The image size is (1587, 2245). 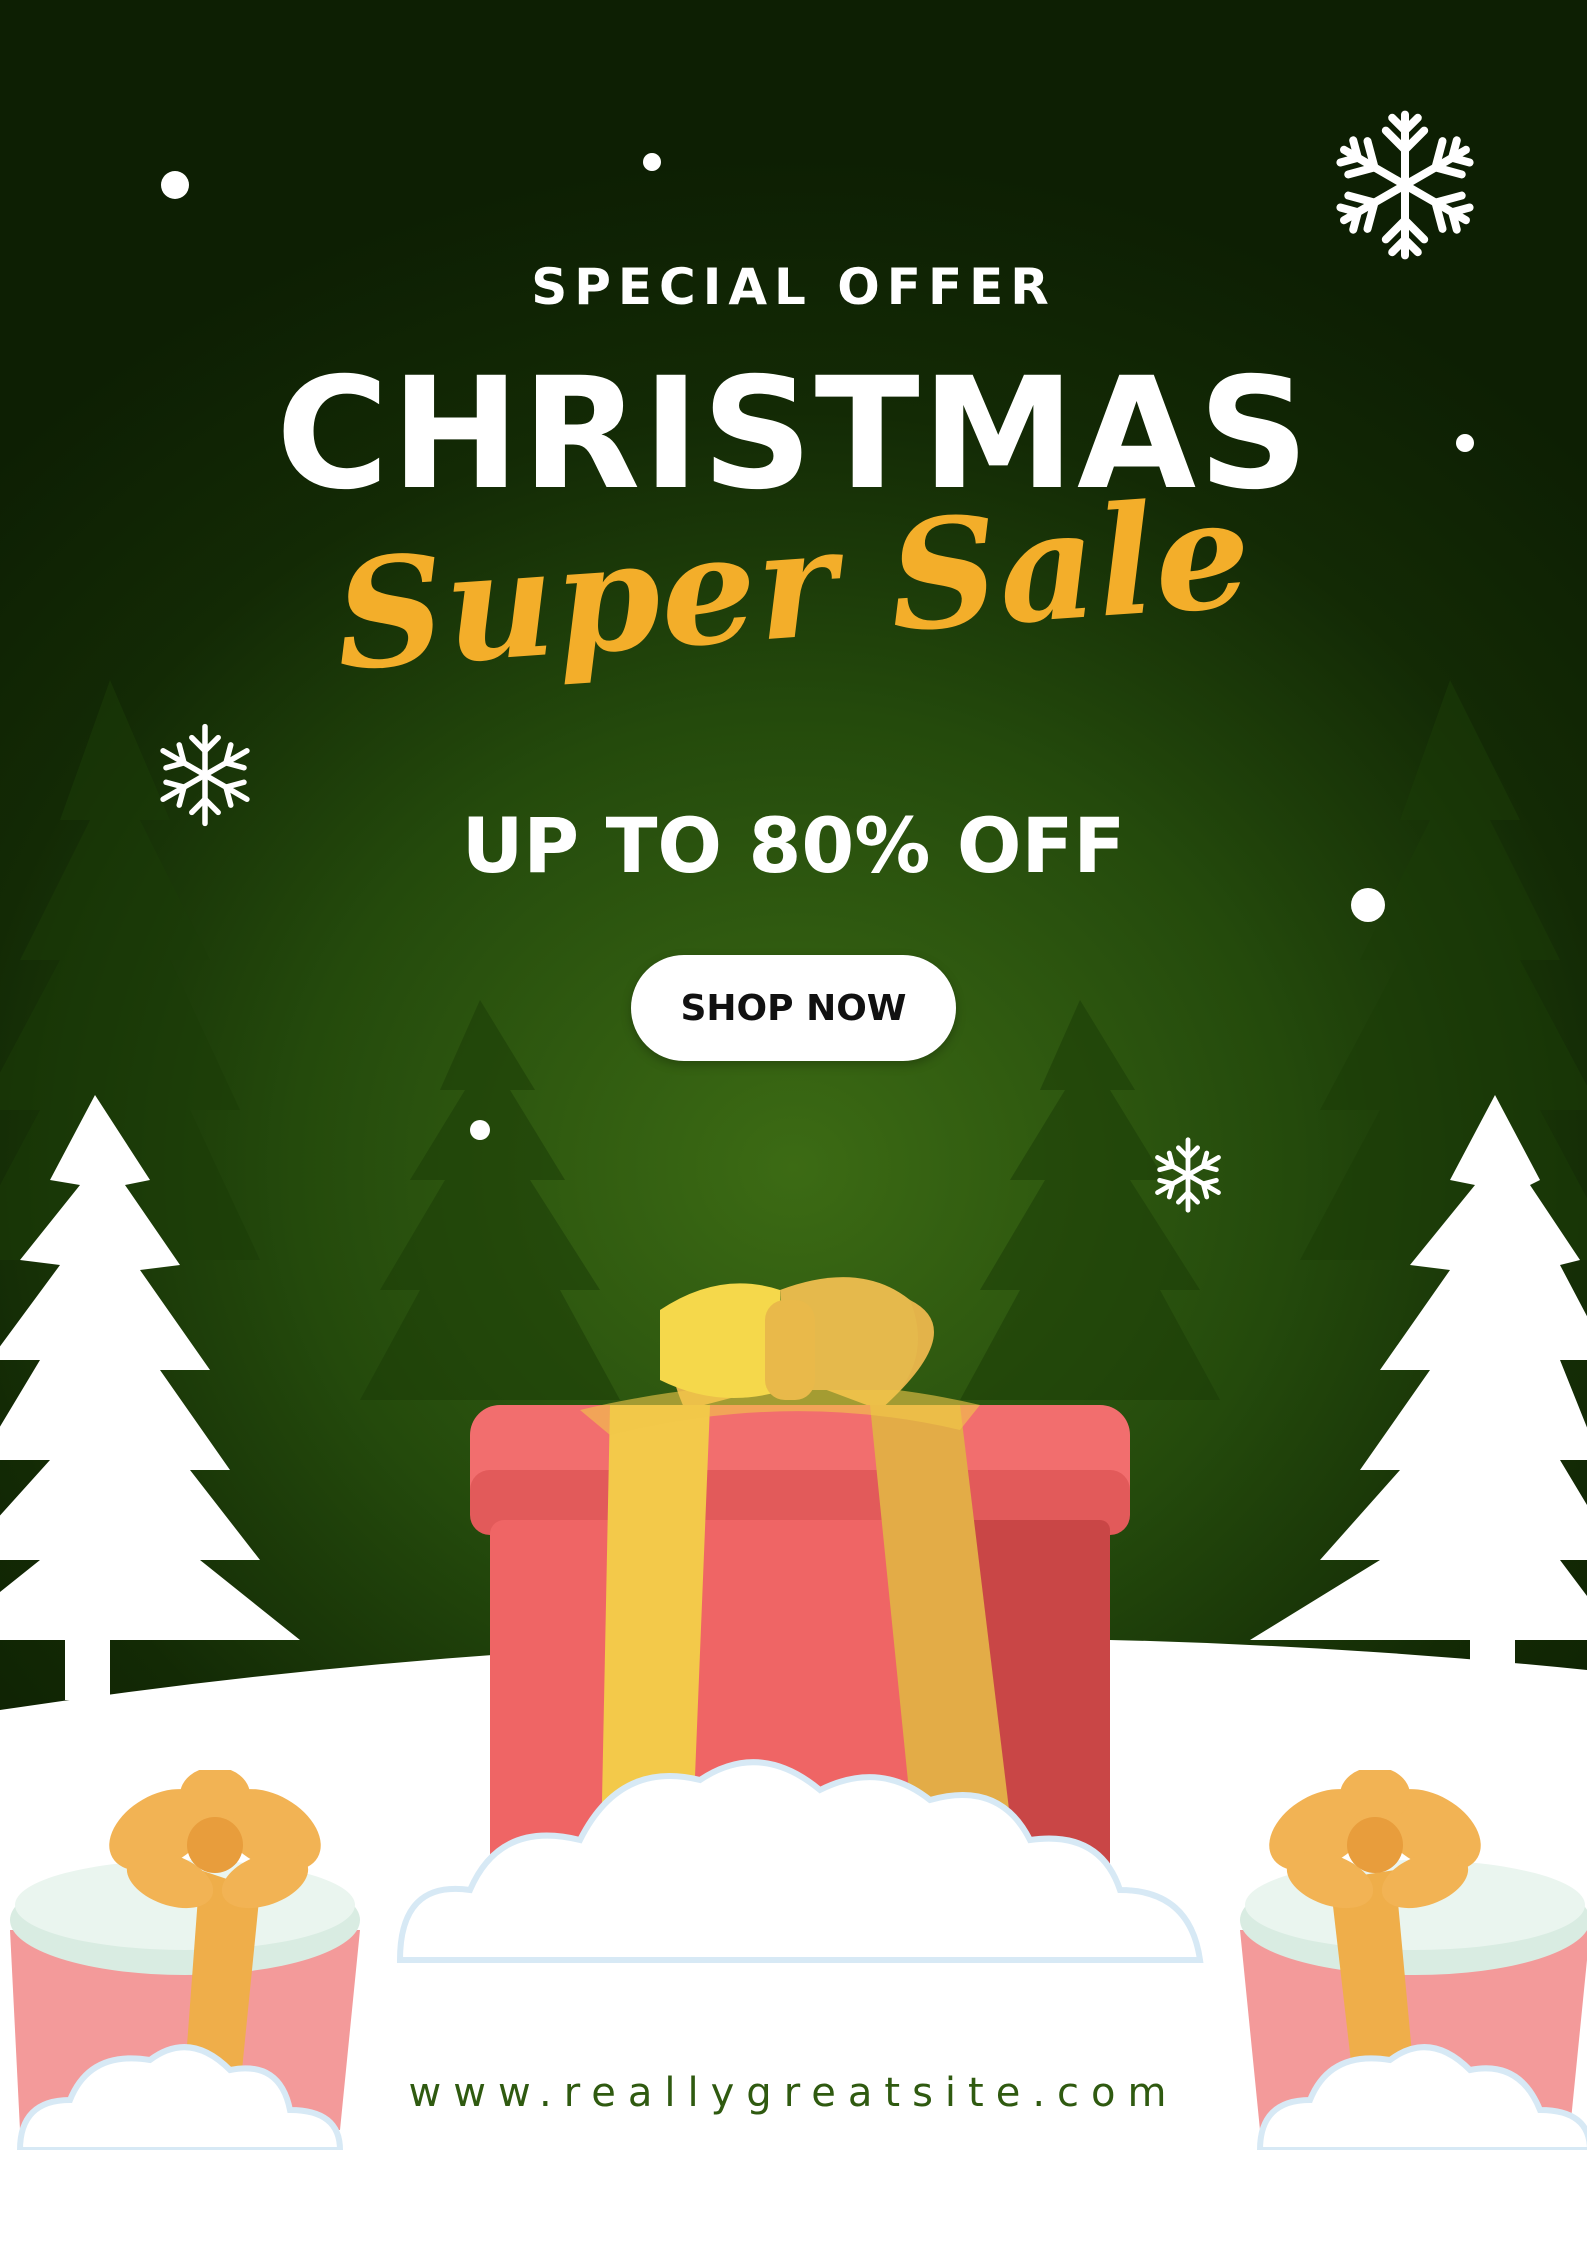 I want to click on discount-text: UP TO 80% OFF, so click(x=793, y=845).